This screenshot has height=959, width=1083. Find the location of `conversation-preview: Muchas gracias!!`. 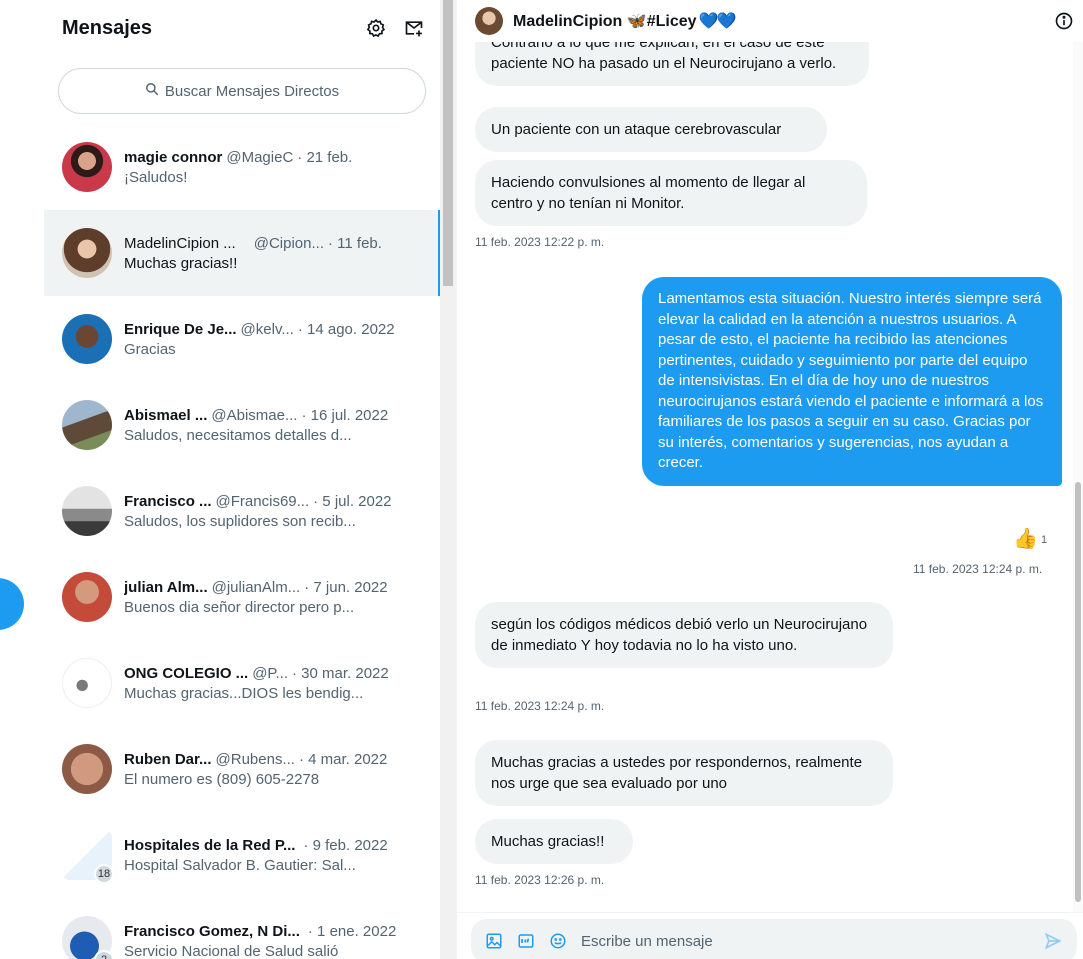

conversation-preview: Muchas gracias!! is located at coordinates (181, 263).